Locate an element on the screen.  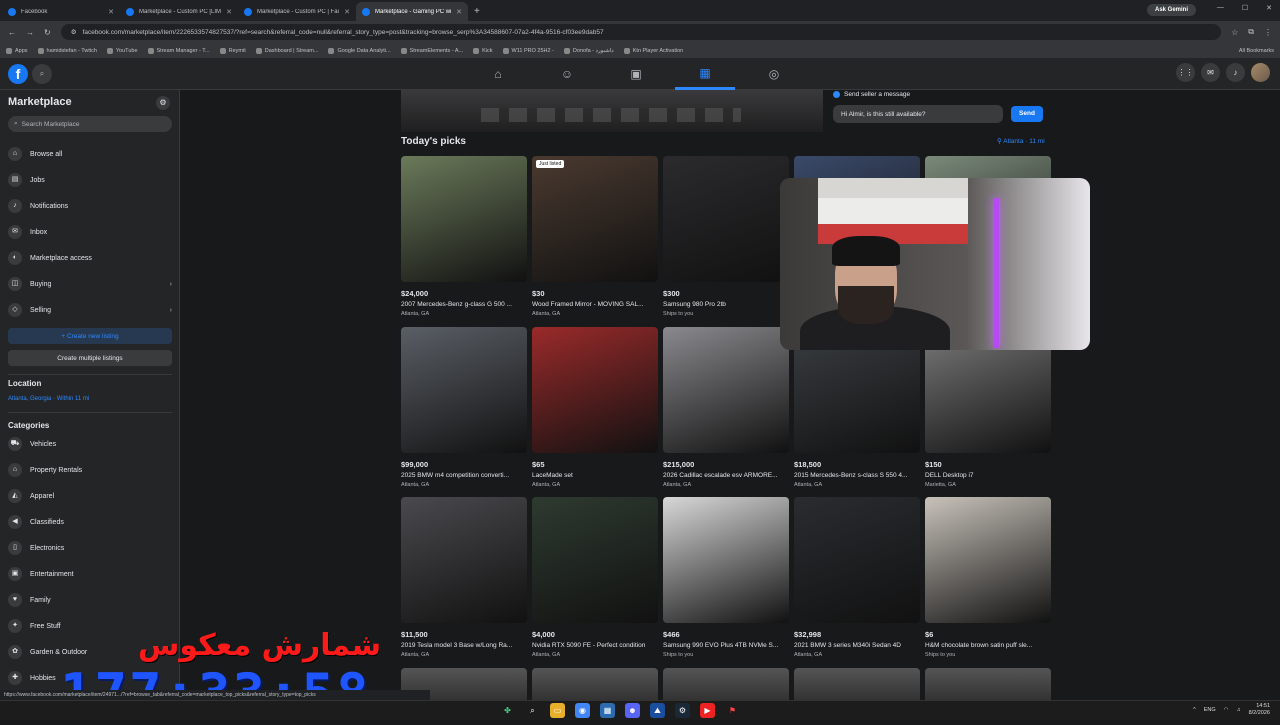
menu-icon: ⋮ is located at coordinates (1268, 32).